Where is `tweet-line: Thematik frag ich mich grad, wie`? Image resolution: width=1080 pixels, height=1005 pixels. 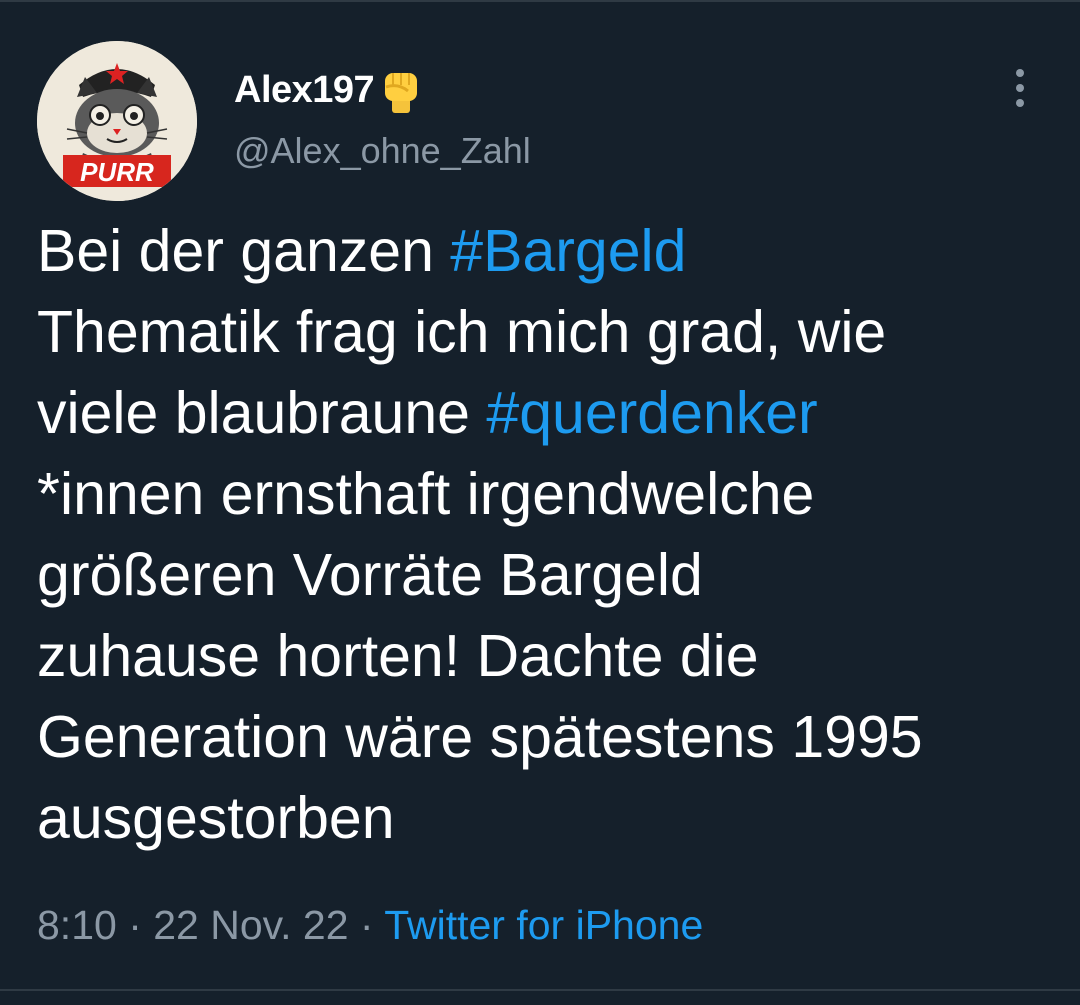
tweet-line: Thematik frag ich mich grad, wie is located at coordinates (547, 332).